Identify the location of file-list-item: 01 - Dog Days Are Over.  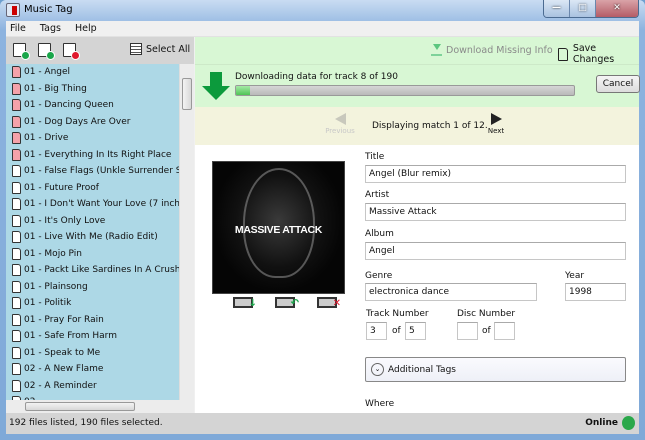
(100, 122).